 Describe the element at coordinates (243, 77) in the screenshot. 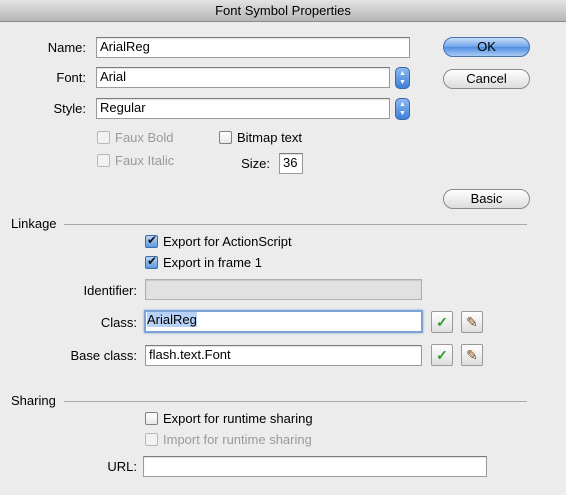

I see `font-input: Arial` at that location.